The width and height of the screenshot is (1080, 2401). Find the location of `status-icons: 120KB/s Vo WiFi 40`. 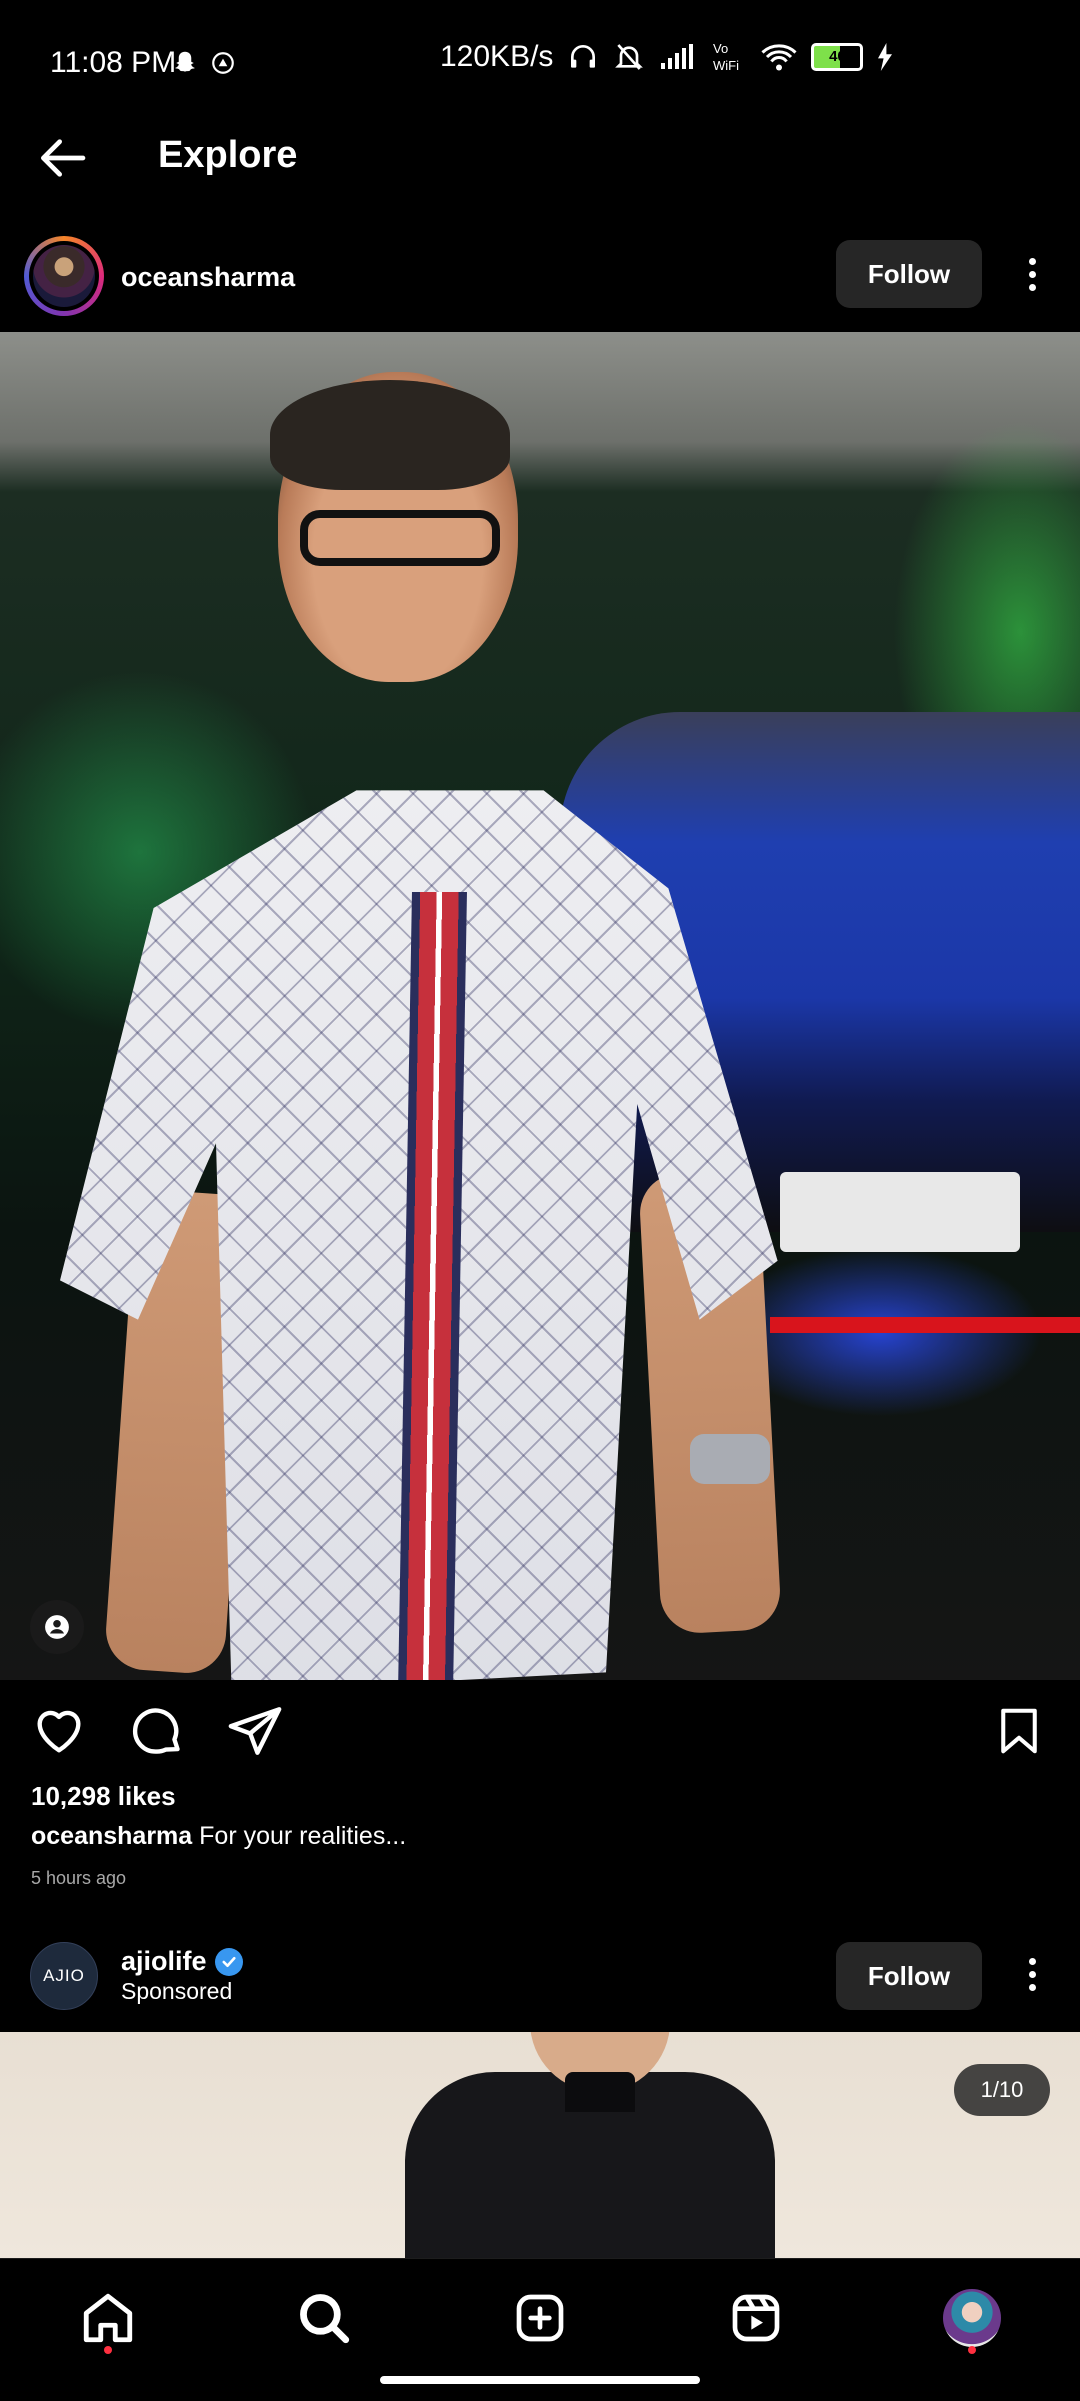

status-icons: 120KB/s Vo WiFi 40 is located at coordinates (666, 57).